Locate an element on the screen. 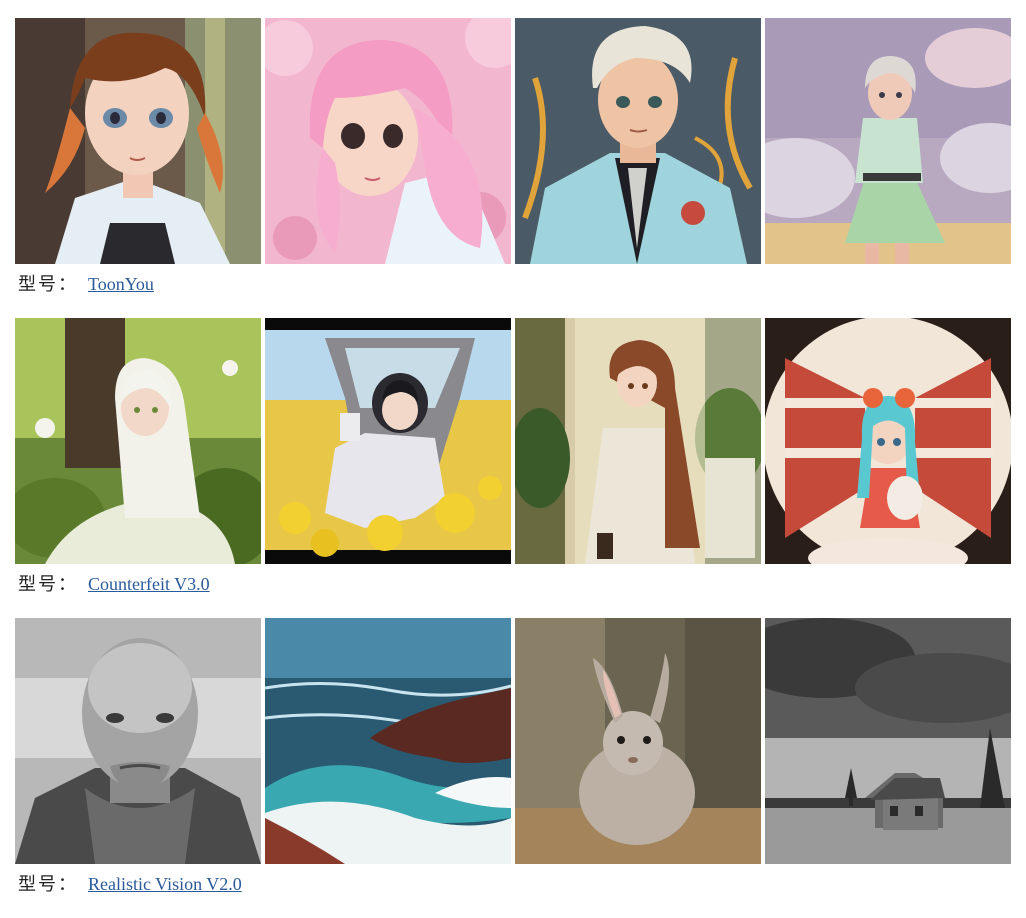 The width and height of the screenshot is (1026, 918). sample-image-anime-astronaut is located at coordinates (388, 441).